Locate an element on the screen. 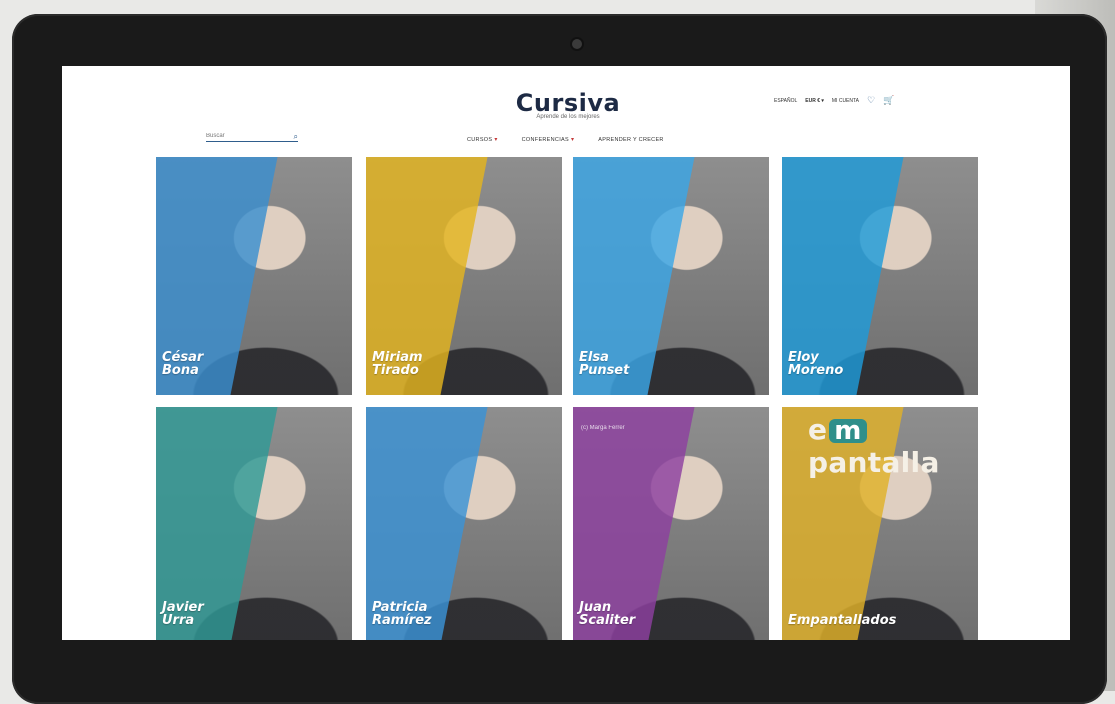 This screenshot has width=1115, height=704. empantallados-logo-m-pill: m is located at coordinates (848, 431).